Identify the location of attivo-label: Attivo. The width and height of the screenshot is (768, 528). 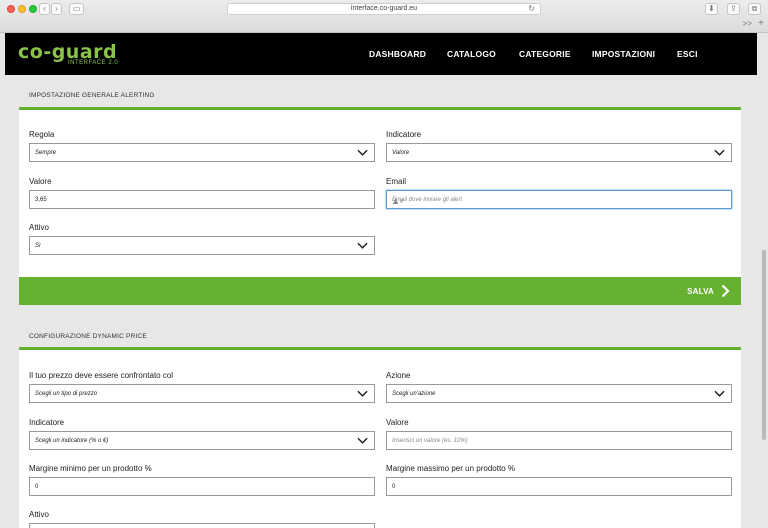
(39, 227).